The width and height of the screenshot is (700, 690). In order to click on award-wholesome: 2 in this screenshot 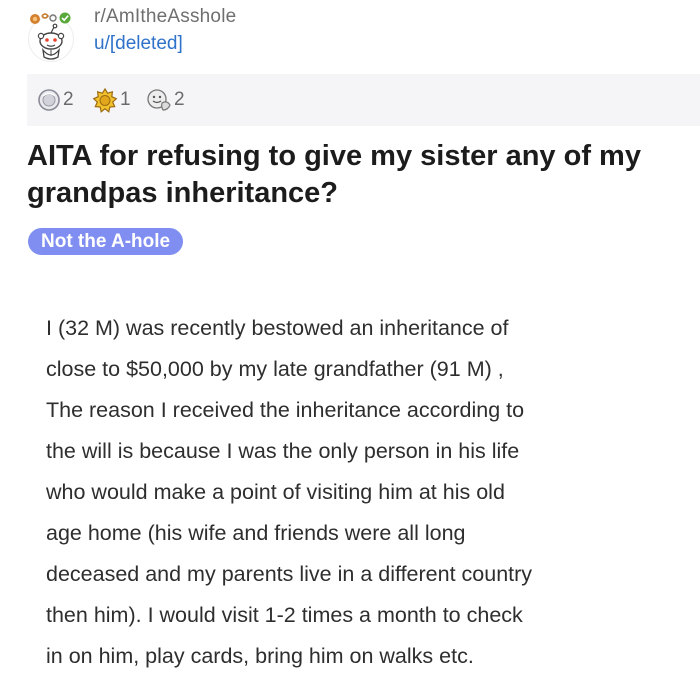, I will do `click(165, 100)`.